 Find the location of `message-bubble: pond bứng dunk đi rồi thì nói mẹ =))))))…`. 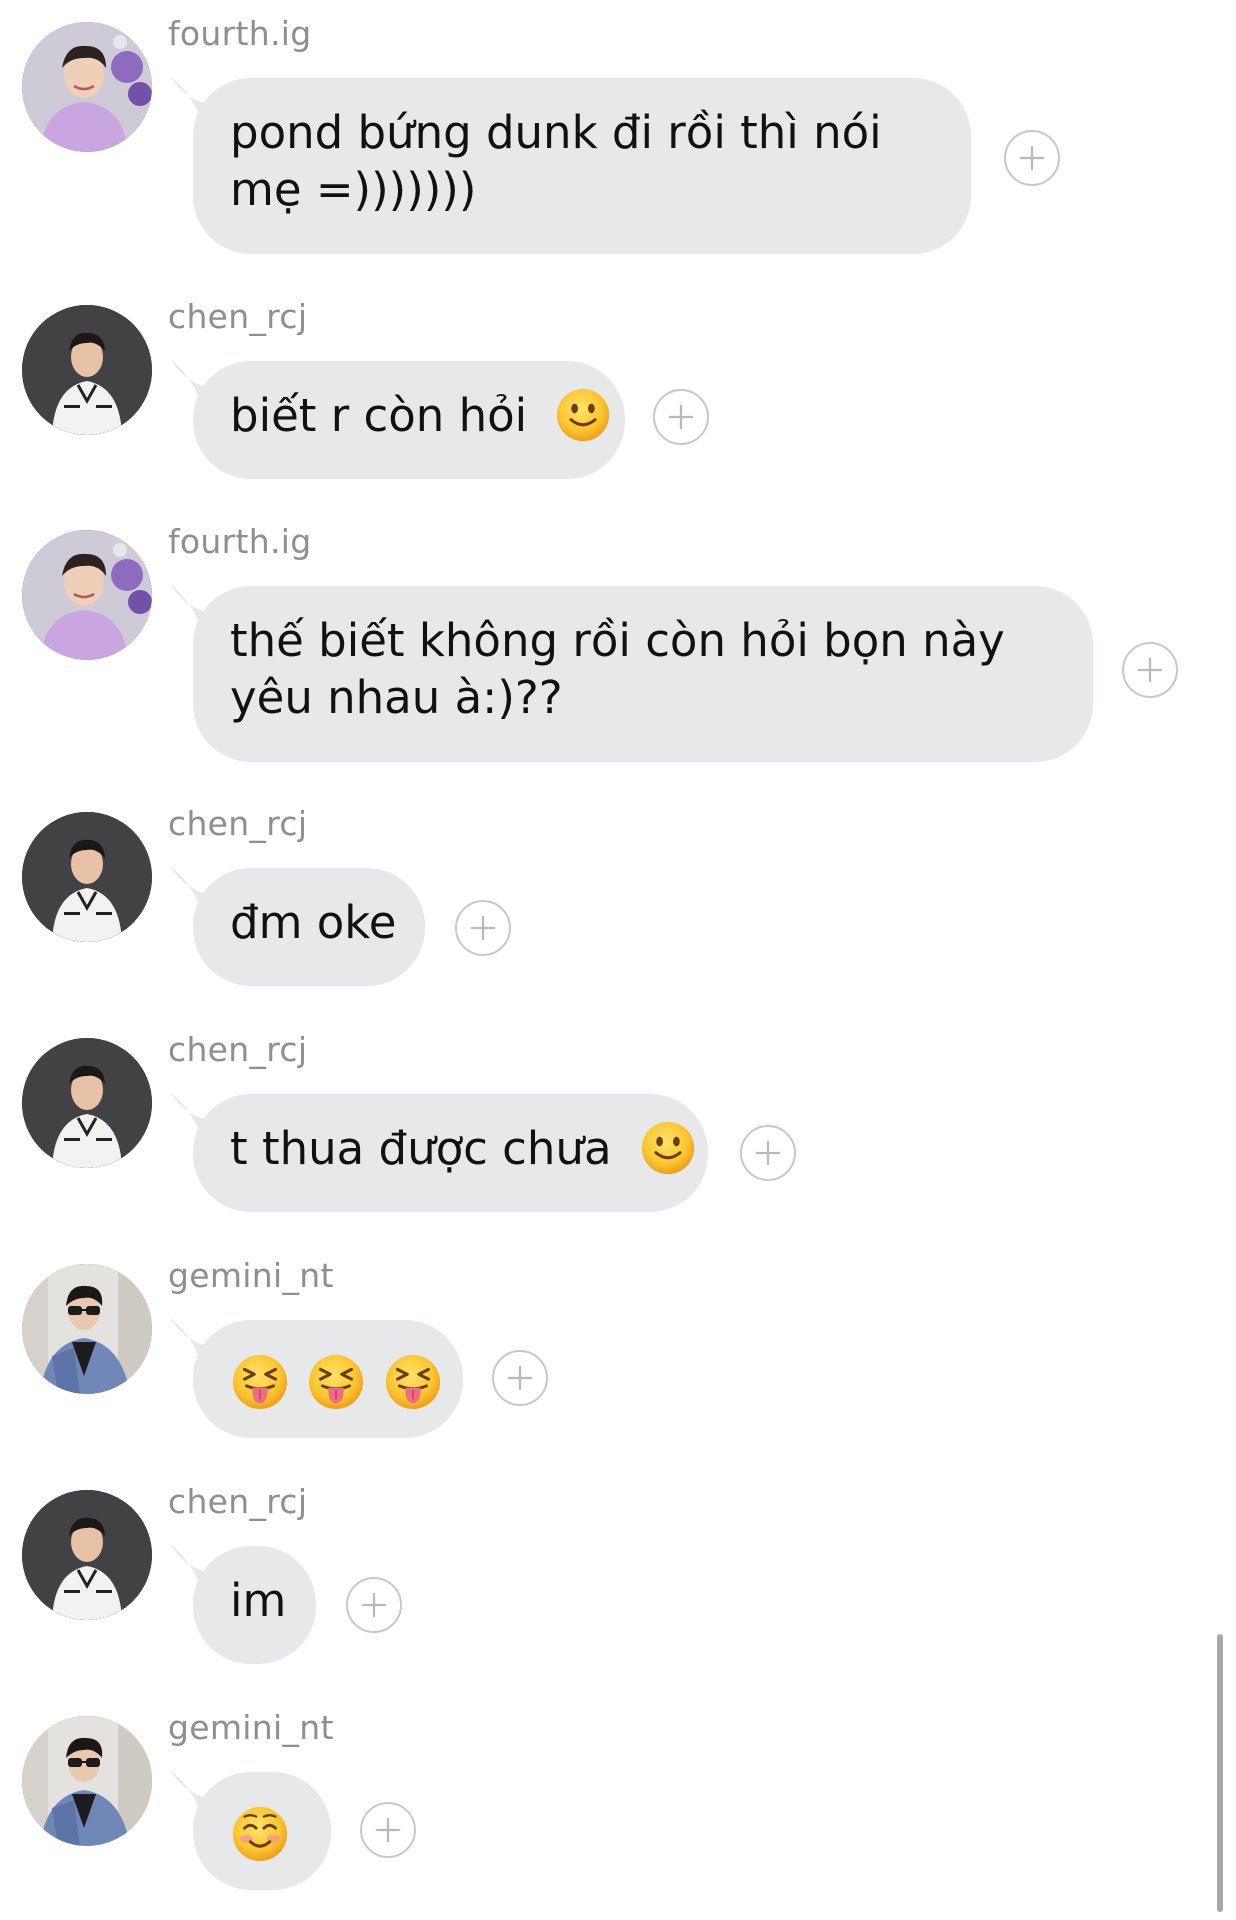

message-bubble: pond bứng dunk đi rồi thì nói mẹ =))))))… is located at coordinates (582, 166).